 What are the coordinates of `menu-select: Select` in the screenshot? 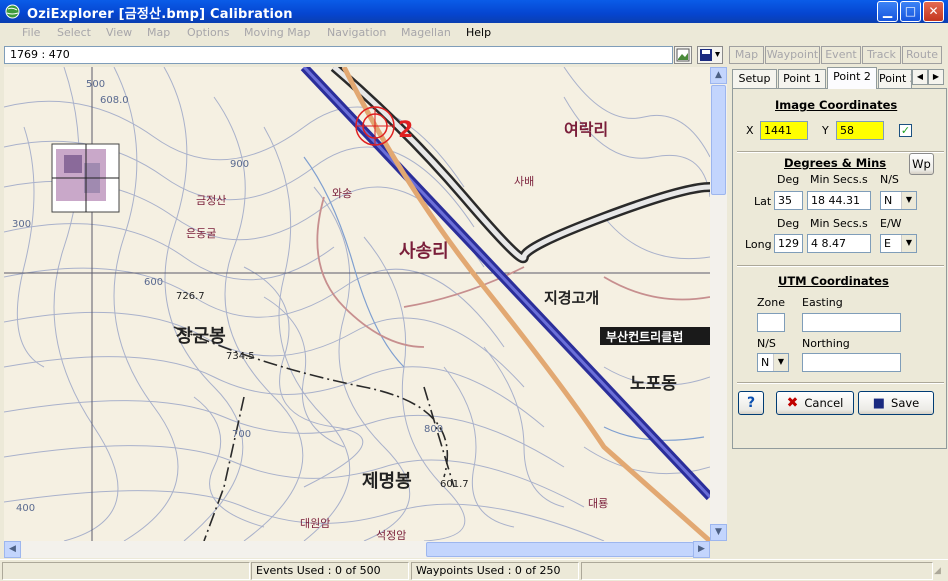 It's located at (74, 32).